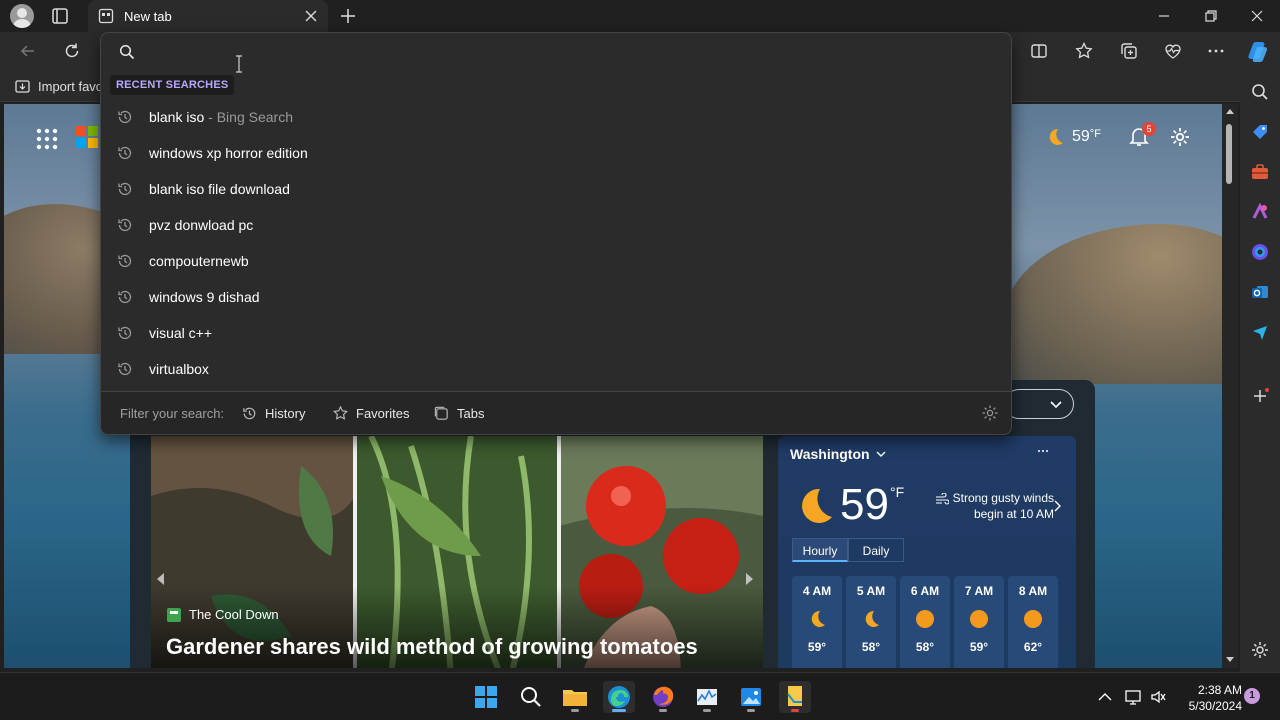 Image resolution: width=1280 pixels, height=720 pixels. I want to click on filter-favorites-label: Favorites, so click(383, 413).